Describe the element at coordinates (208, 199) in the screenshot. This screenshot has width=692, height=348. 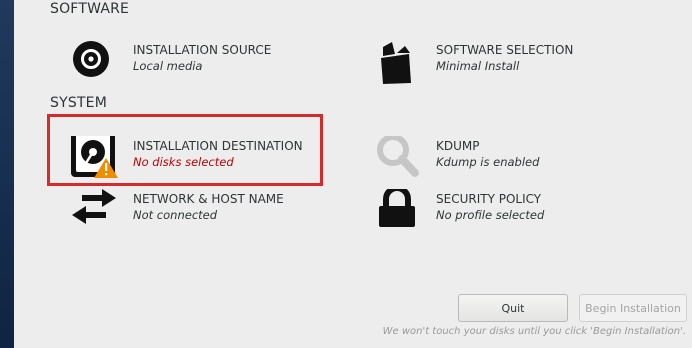
I see `spoke-title: NETWORK & HOST NAME` at that location.